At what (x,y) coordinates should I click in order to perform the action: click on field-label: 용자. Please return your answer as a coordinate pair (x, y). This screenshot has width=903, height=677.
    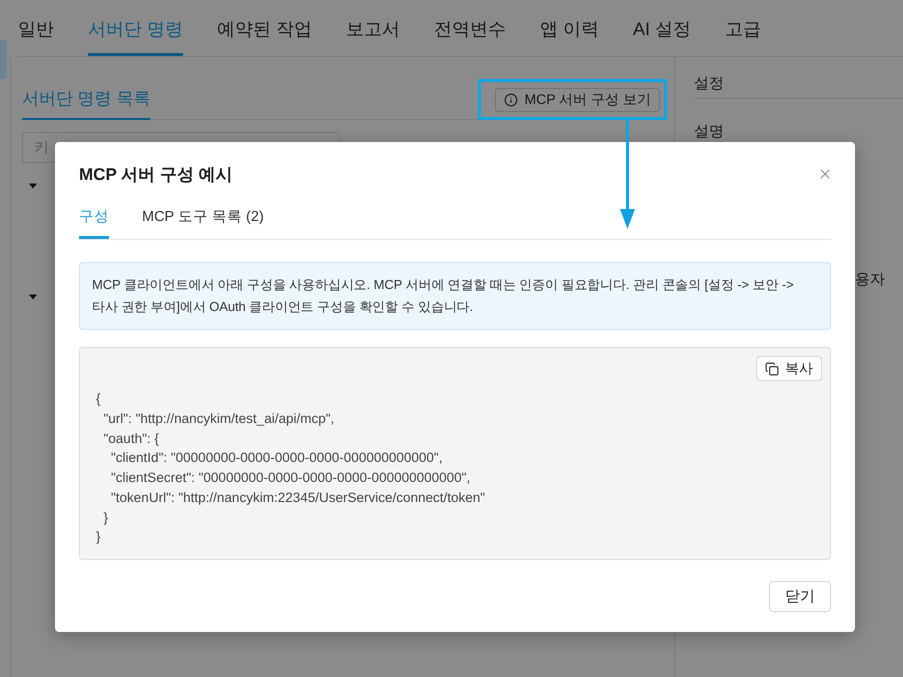
    Looking at the image, I should click on (870, 279).